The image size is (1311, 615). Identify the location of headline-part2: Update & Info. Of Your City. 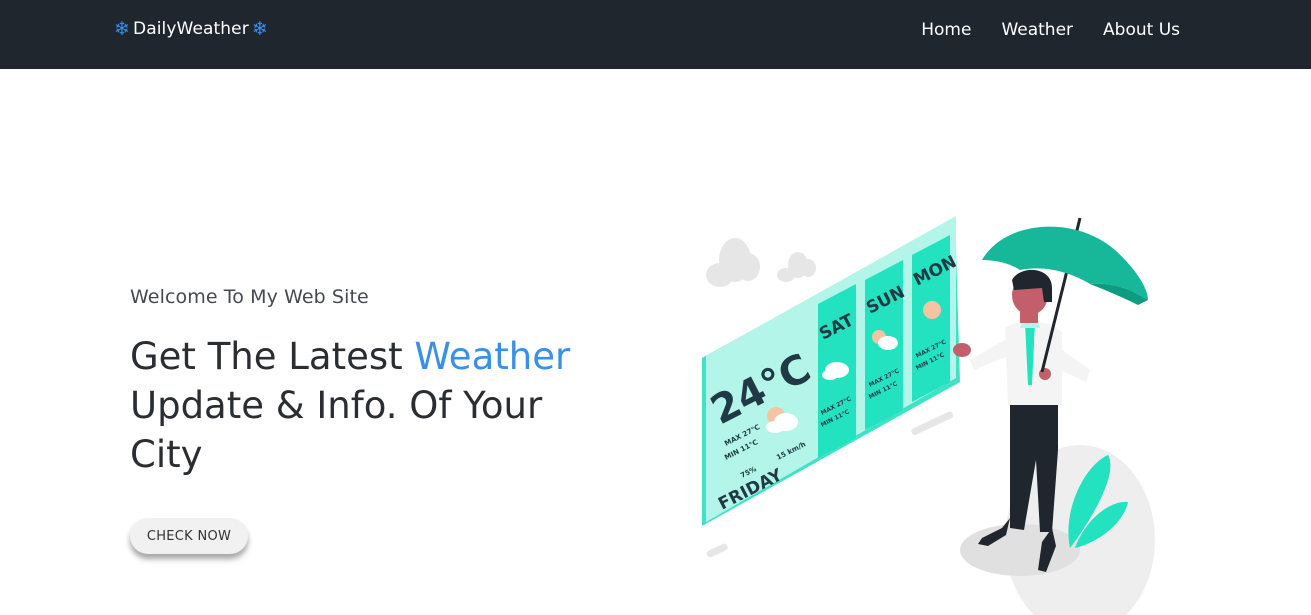
(336, 430).